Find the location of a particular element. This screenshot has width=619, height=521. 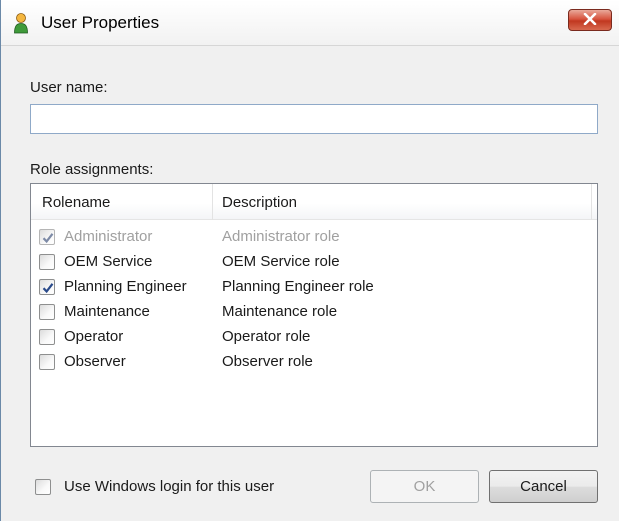

role-checkbox-observer is located at coordinates (47, 362).